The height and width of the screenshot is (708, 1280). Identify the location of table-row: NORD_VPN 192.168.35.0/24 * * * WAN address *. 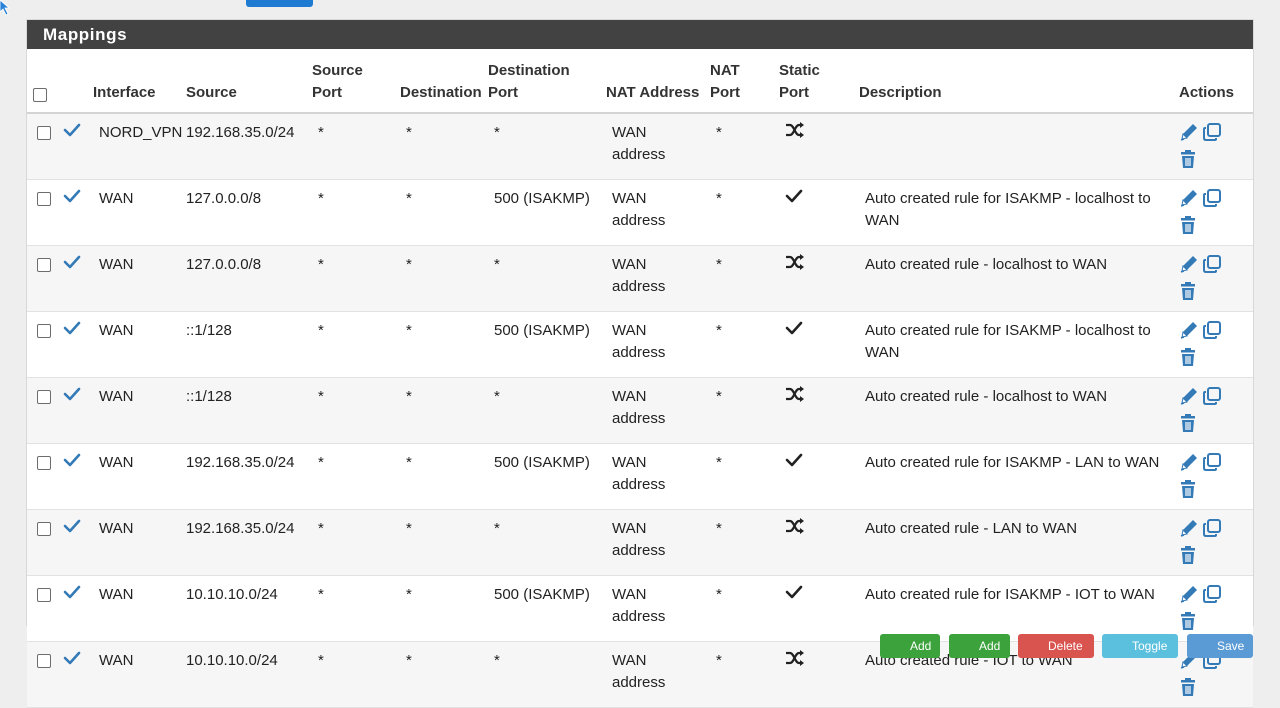
(640, 146).